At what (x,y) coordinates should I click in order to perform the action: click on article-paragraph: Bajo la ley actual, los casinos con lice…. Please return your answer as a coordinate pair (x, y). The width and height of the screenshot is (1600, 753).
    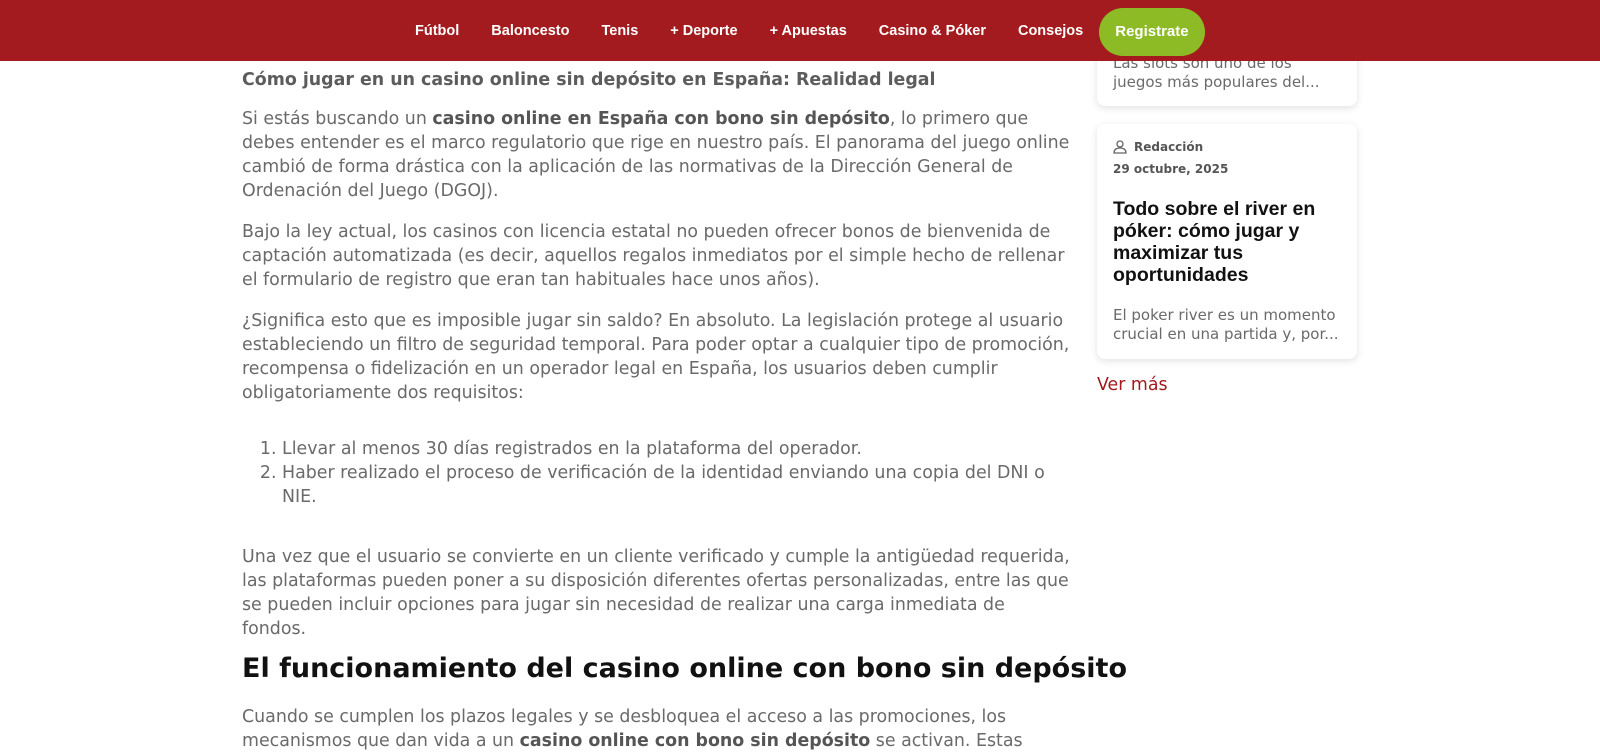
    Looking at the image, I should click on (653, 256).